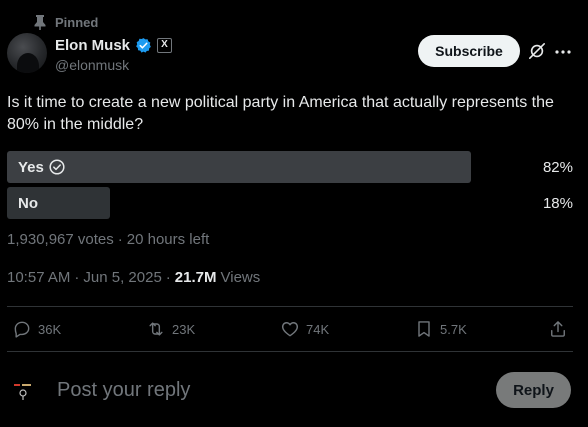 Image resolution: width=588 pixels, height=427 pixels. Describe the element at coordinates (453, 329) in the screenshot. I see `bookmark-count: 5.7K` at that location.